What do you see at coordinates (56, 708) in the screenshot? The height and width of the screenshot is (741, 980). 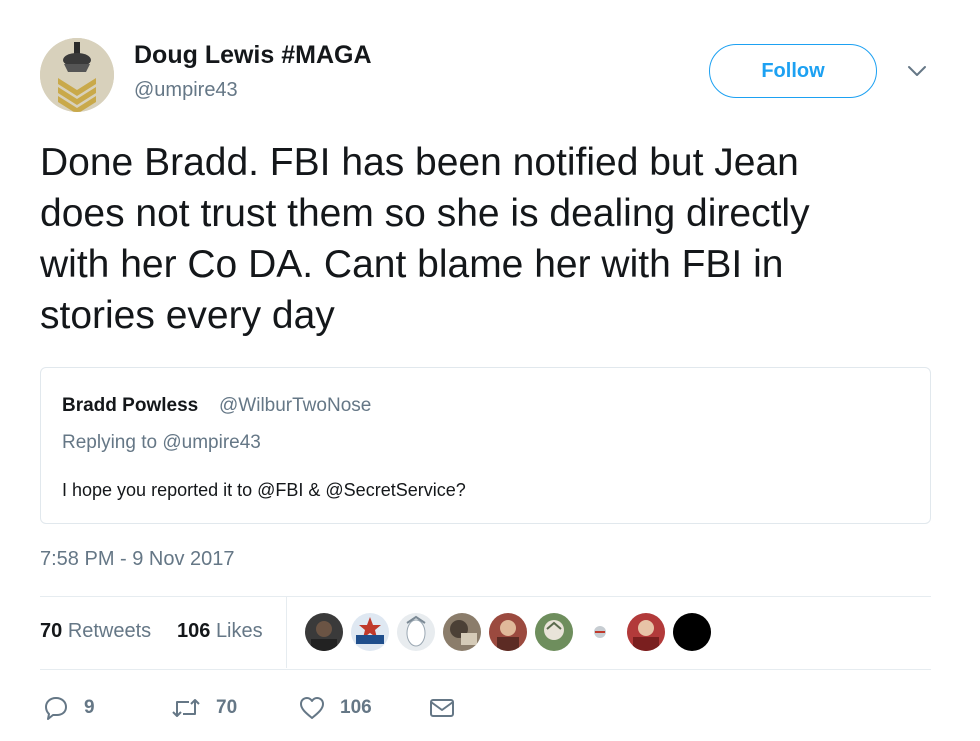 I see `reply-icon` at bounding box center [56, 708].